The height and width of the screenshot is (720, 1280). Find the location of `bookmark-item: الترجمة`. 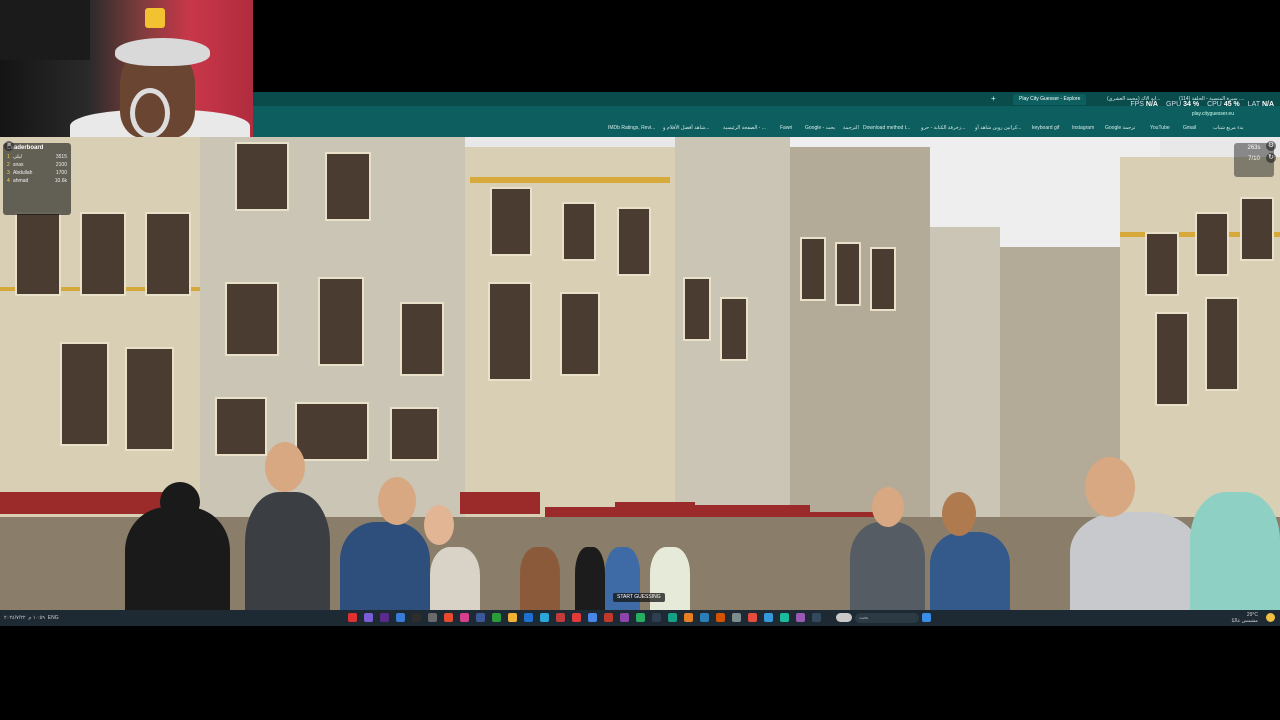

bookmark-item: الترجمة is located at coordinates (851, 128).